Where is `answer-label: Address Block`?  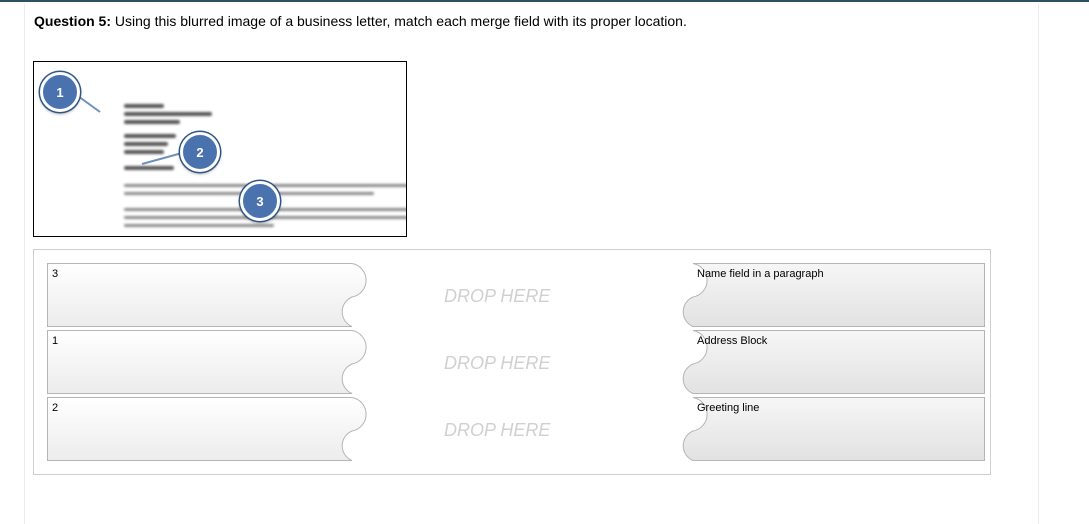
answer-label: Address Block is located at coordinates (732, 341).